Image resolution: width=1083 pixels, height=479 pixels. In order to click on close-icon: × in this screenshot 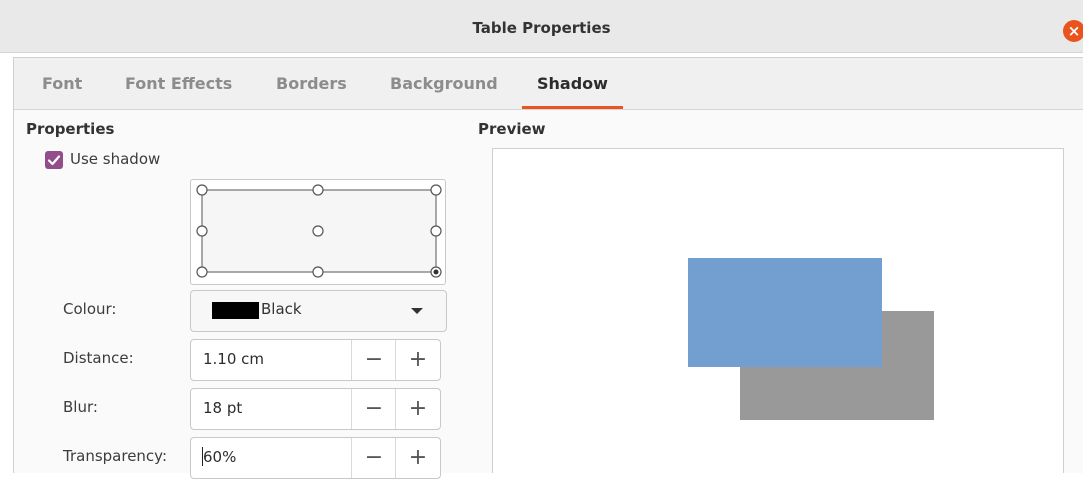, I will do `click(1074, 31)`.